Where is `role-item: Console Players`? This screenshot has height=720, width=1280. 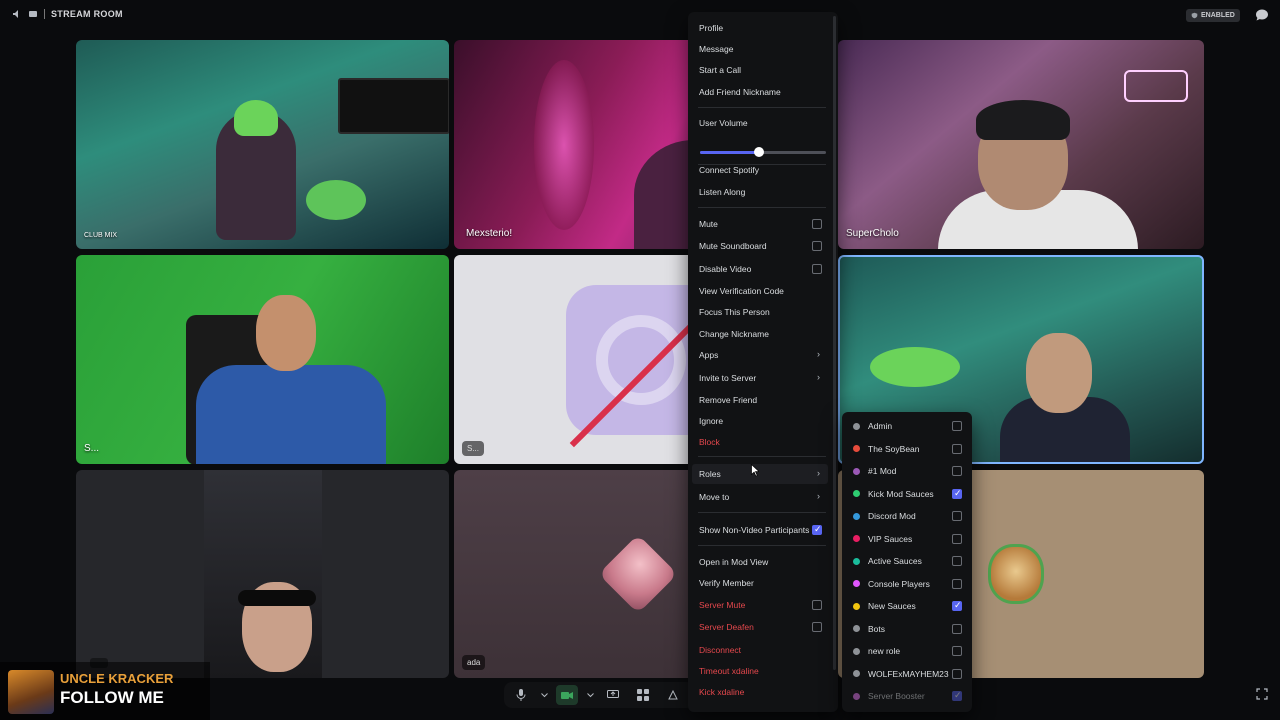
role-item: Console Players is located at coordinates (907, 584).